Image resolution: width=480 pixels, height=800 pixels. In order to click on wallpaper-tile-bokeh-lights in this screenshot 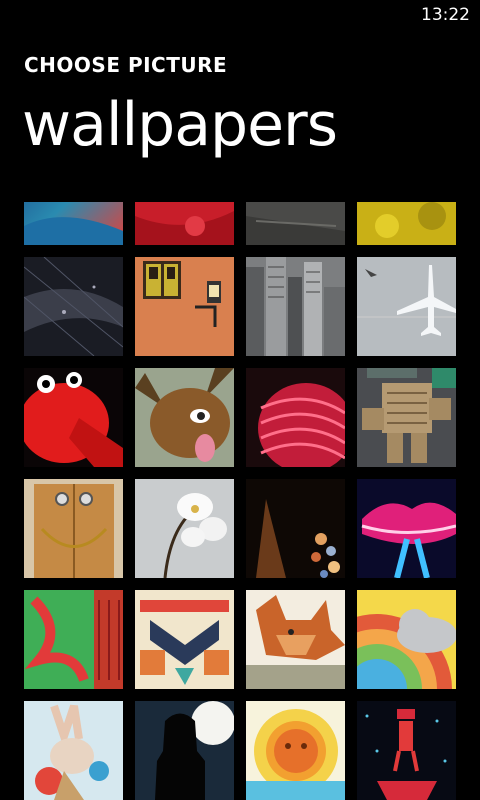, I will do `click(295, 528)`.